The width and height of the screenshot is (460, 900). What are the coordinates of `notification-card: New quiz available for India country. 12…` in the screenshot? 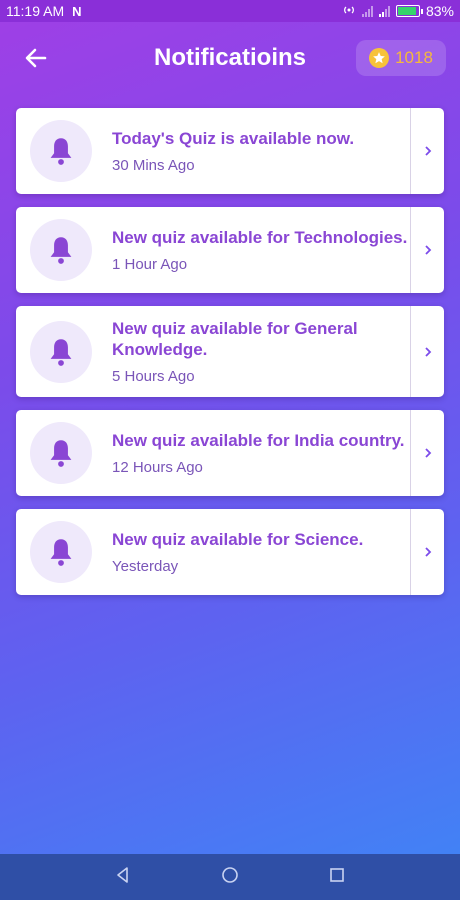 It's located at (230, 453).